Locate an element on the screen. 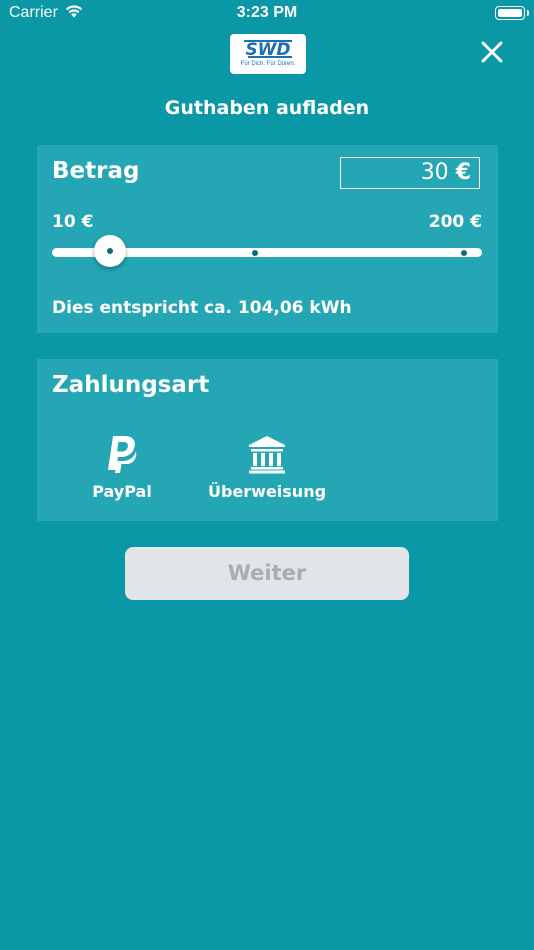  range-max-label: 200 € is located at coordinates (455, 222).